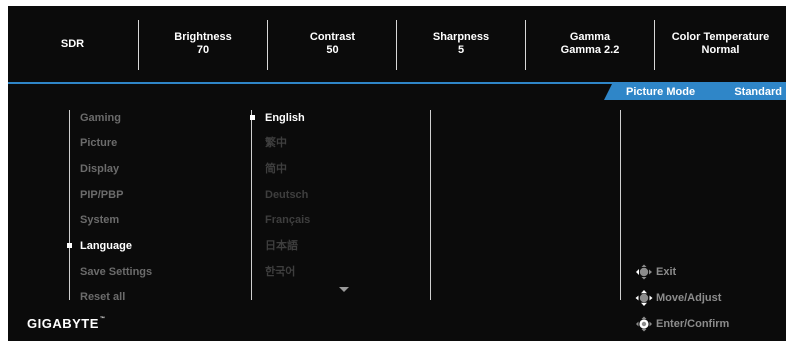 This screenshot has height=343, width=788. I want to click on language-option-francais: Français, so click(287, 220).